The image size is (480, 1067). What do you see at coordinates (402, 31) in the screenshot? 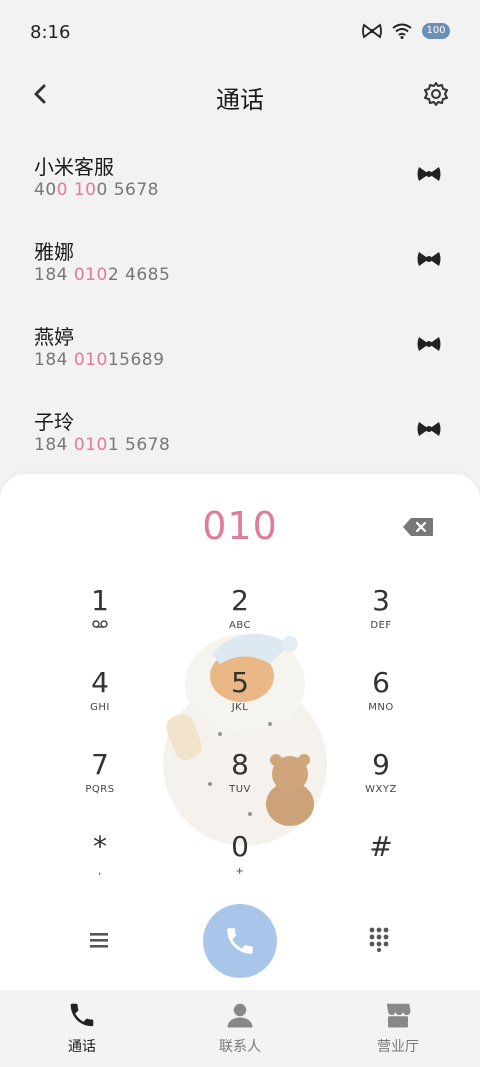
I see `wifi-icon` at bounding box center [402, 31].